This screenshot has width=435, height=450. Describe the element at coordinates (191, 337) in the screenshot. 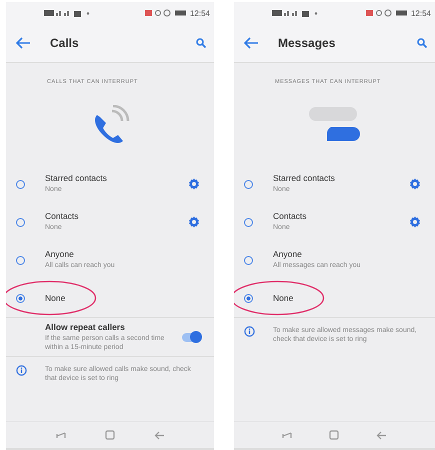

I see `toggle-switch` at that location.